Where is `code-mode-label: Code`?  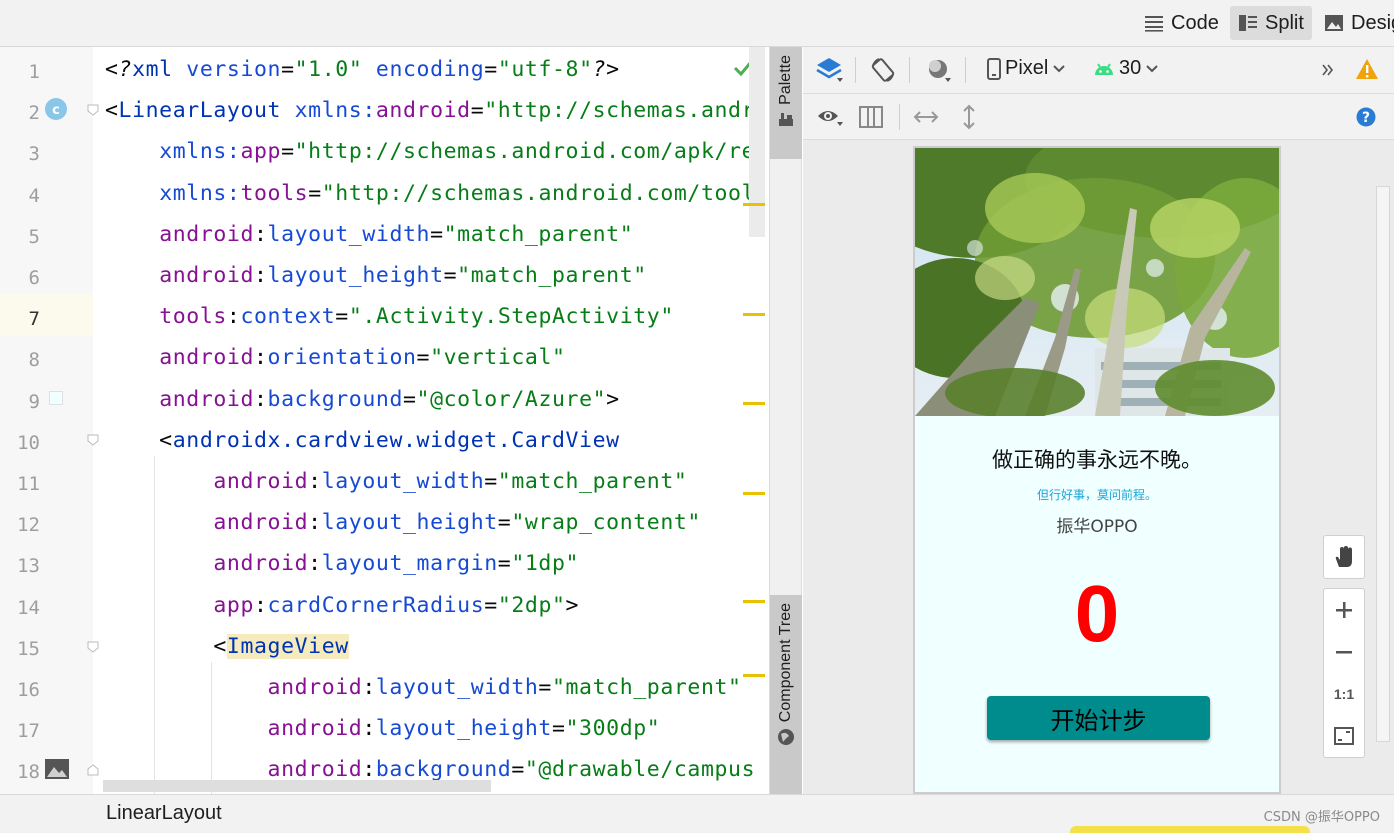 code-mode-label: Code is located at coordinates (1195, 22).